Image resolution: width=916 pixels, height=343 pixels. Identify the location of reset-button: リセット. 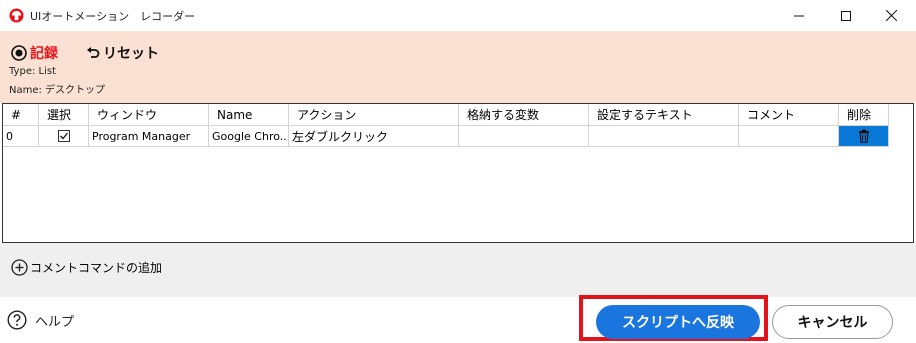
(122, 53).